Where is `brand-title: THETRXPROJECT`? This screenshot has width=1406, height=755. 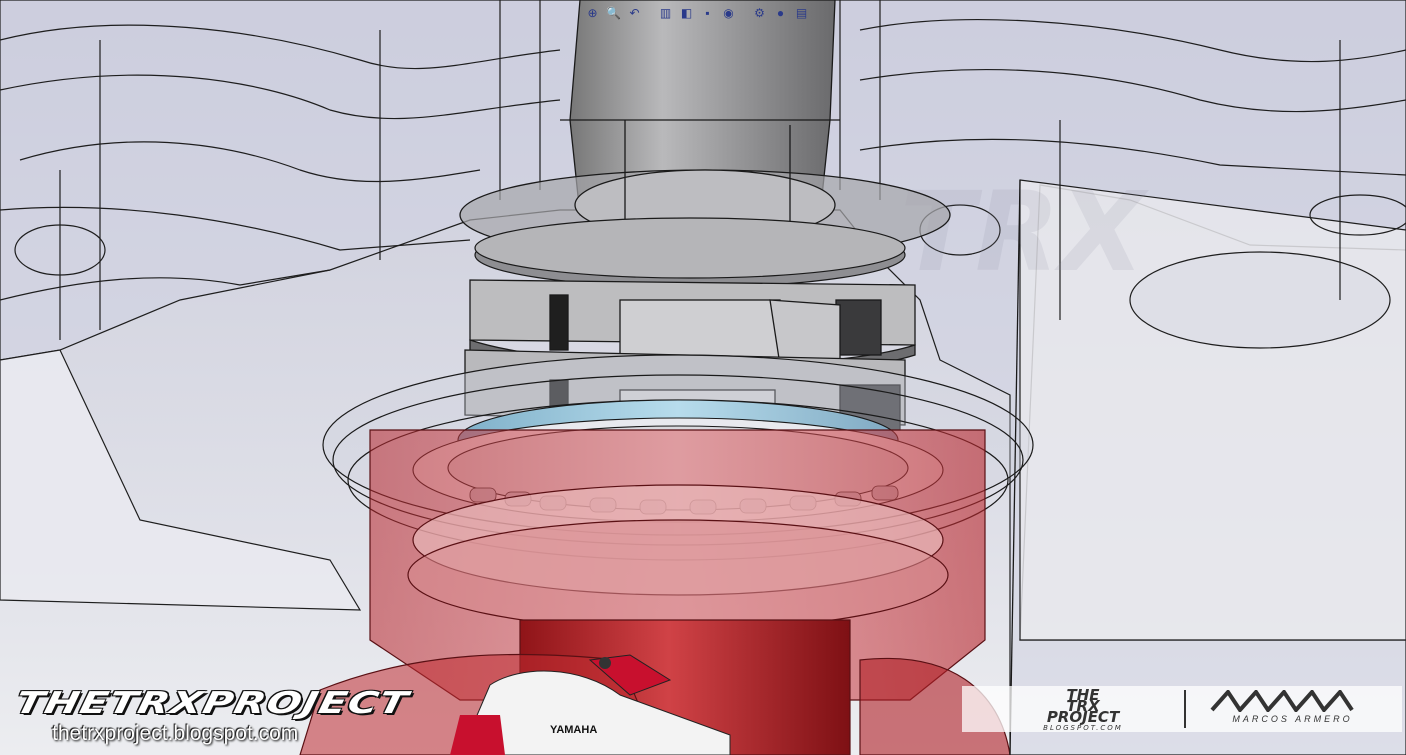
brand-title: THETRXPROJECT is located at coordinates (212, 703).